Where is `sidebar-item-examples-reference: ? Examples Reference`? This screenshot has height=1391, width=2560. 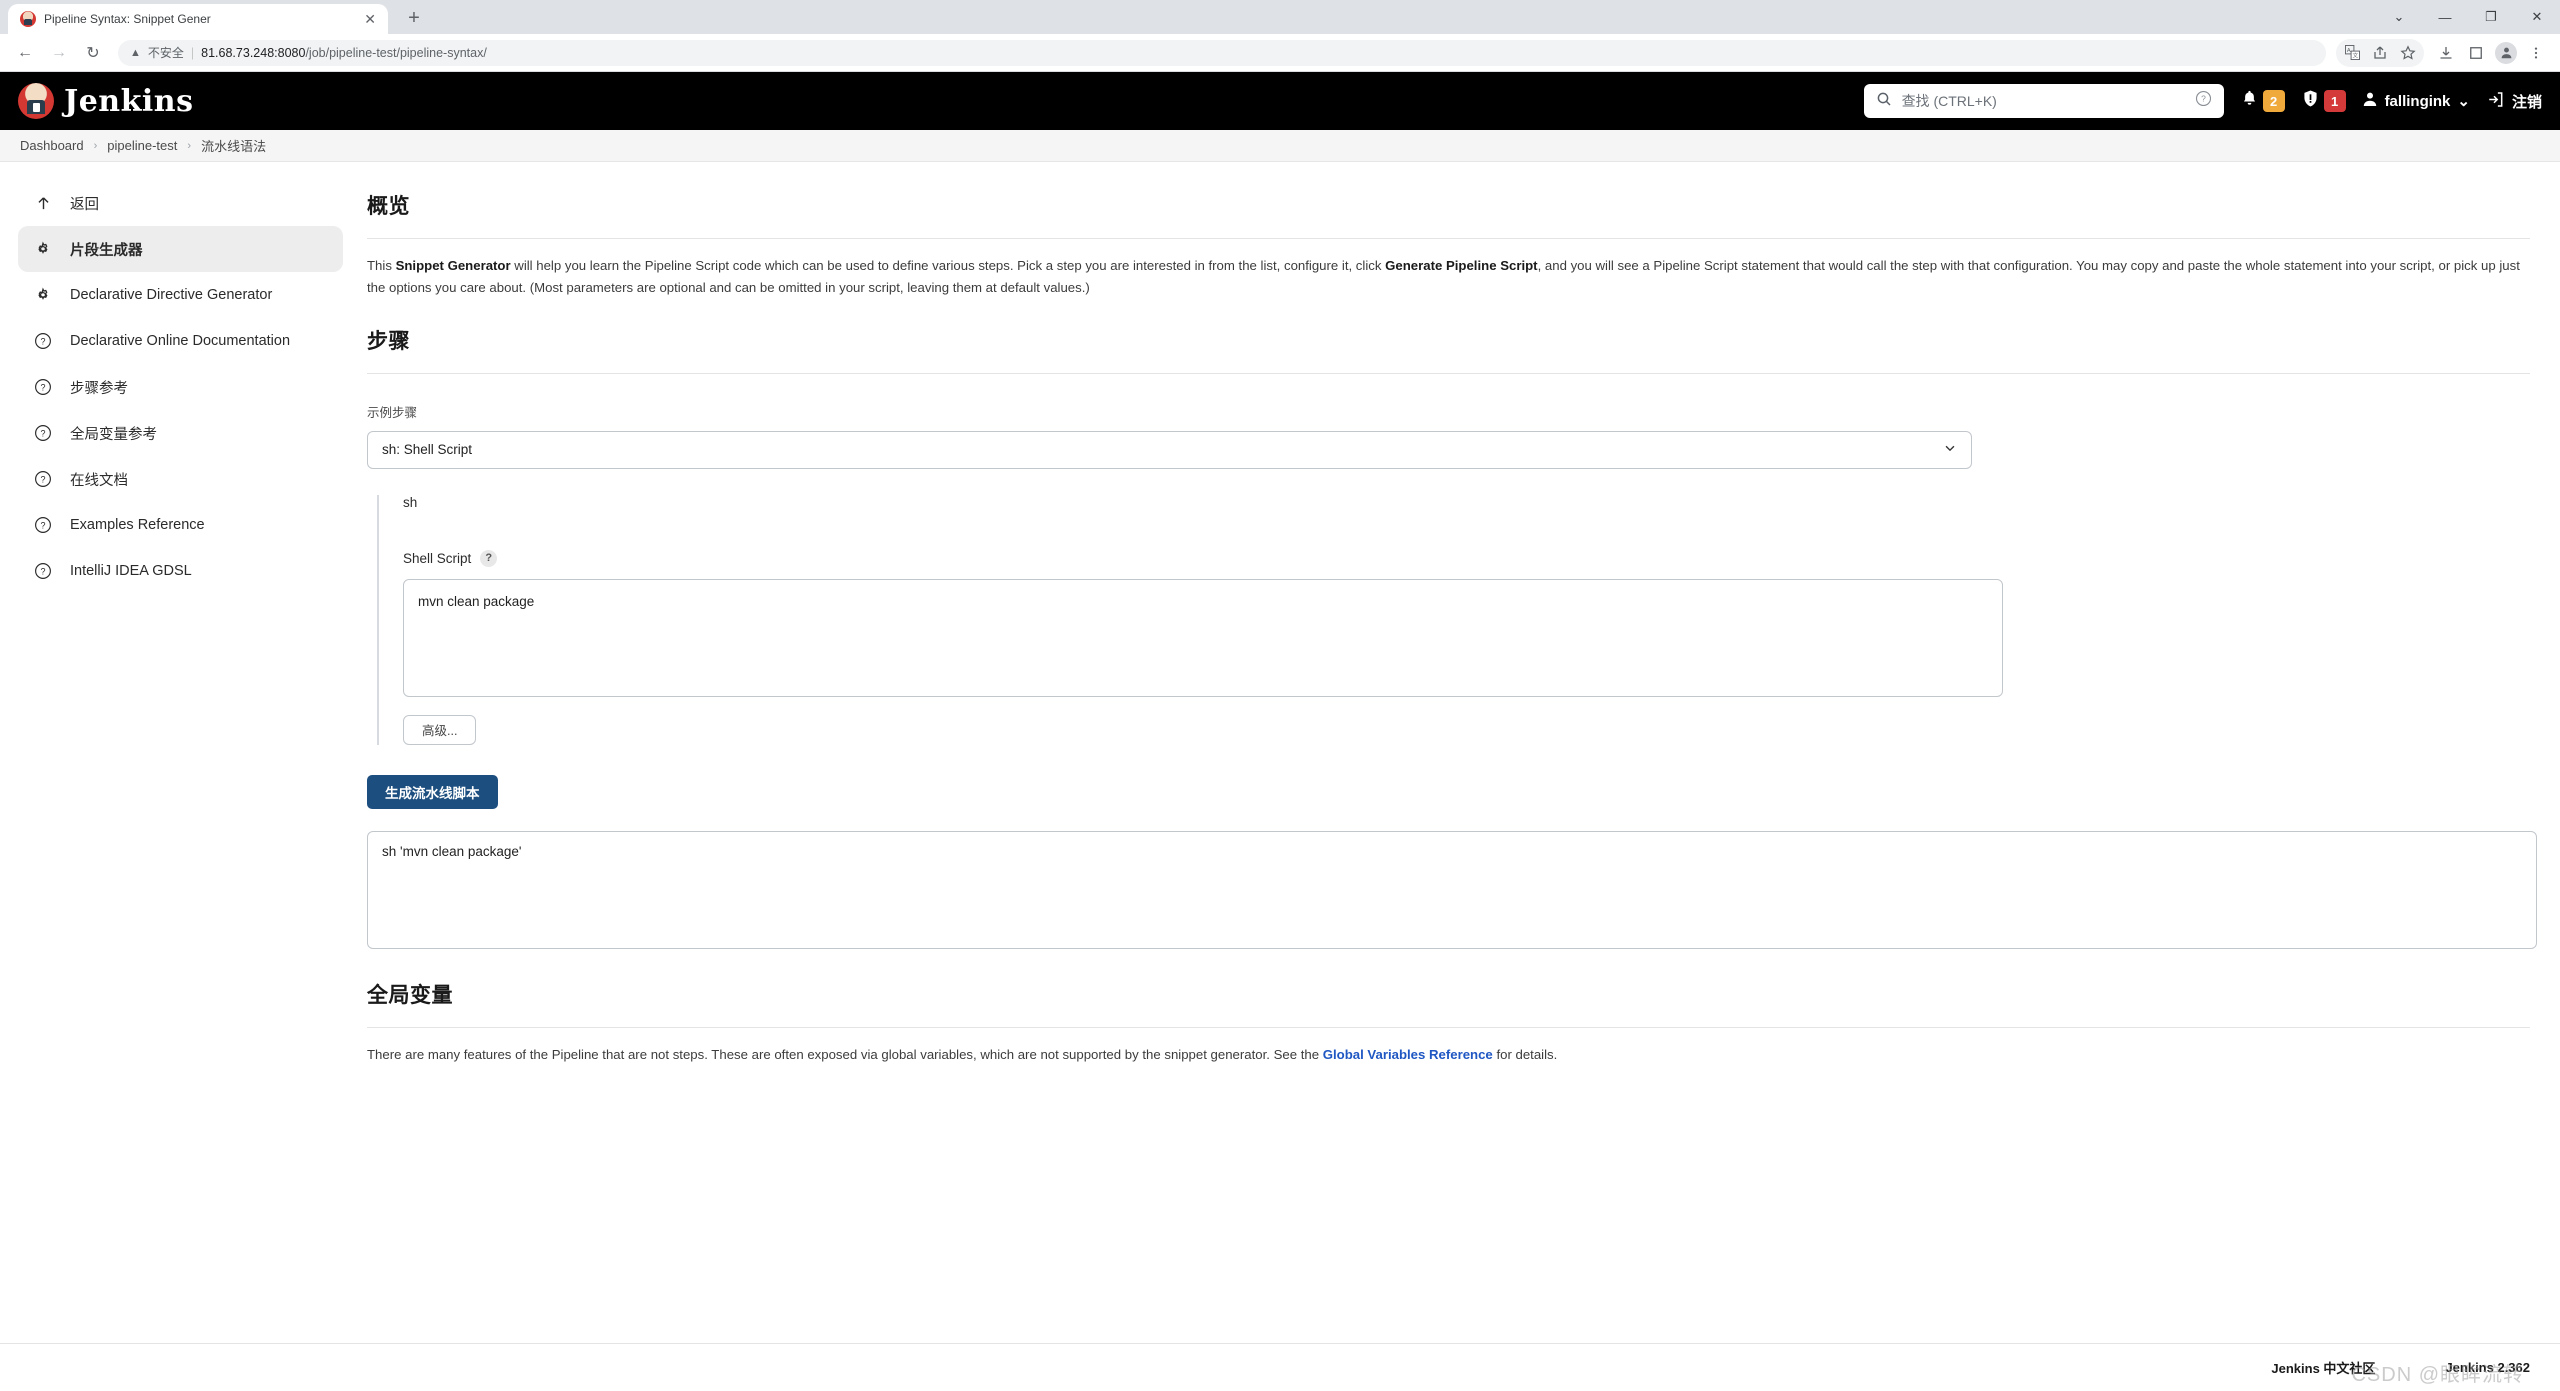 sidebar-item-examples-reference: ? Examples Reference is located at coordinates (180, 525).